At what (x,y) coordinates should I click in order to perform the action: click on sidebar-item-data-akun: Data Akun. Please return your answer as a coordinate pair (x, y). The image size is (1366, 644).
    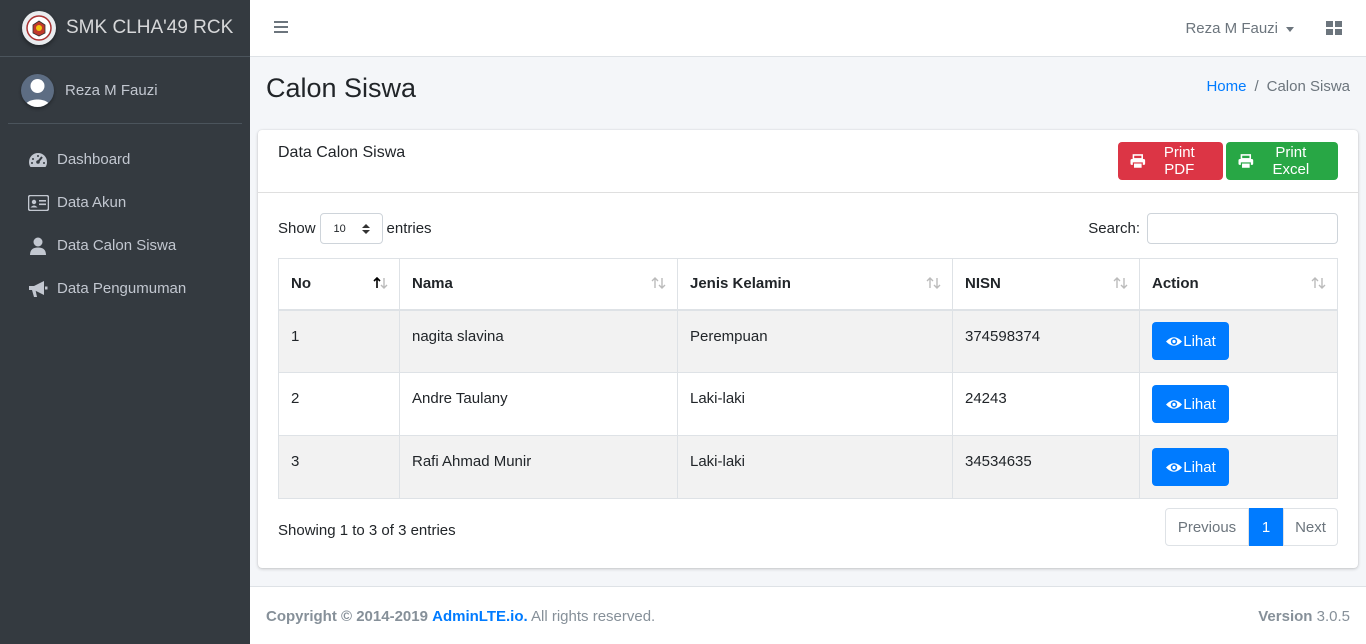
    Looking at the image, I should click on (125, 202).